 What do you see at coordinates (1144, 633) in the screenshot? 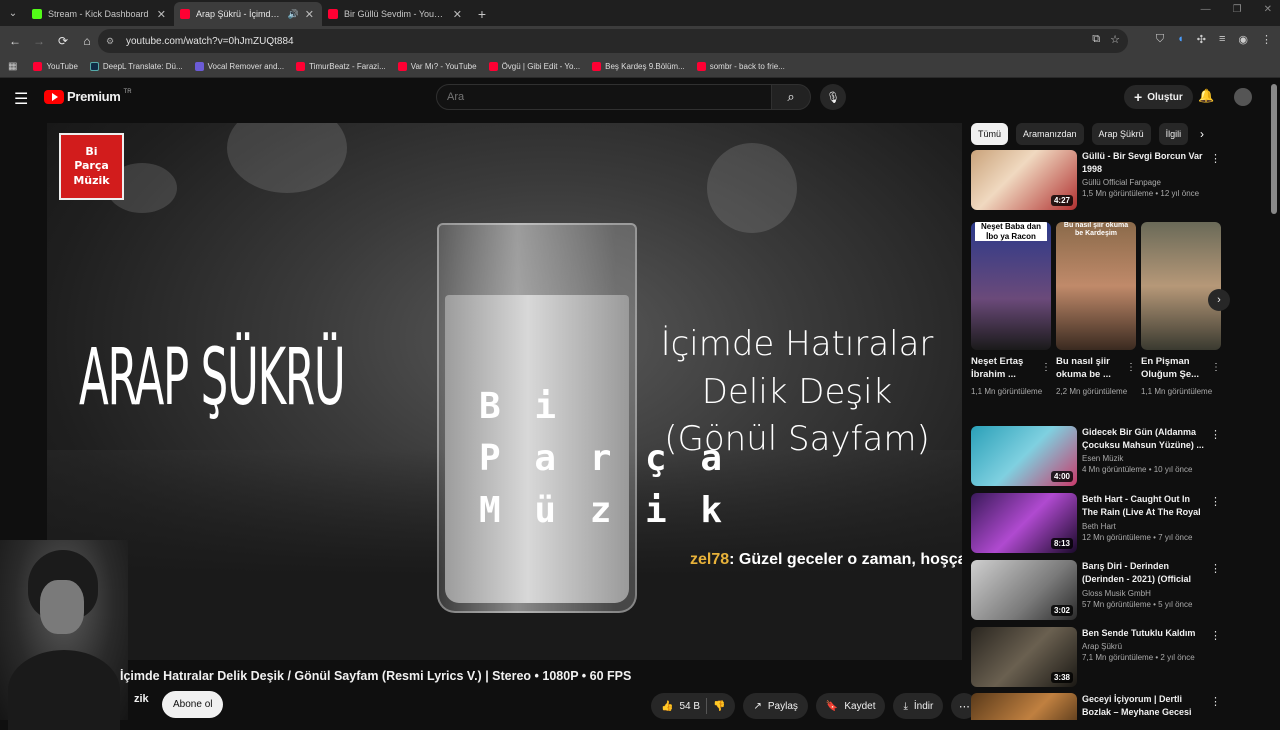
I see `video-title: Ben Sende Tutuklu Kaldım` at bounding box center [1144, 633].